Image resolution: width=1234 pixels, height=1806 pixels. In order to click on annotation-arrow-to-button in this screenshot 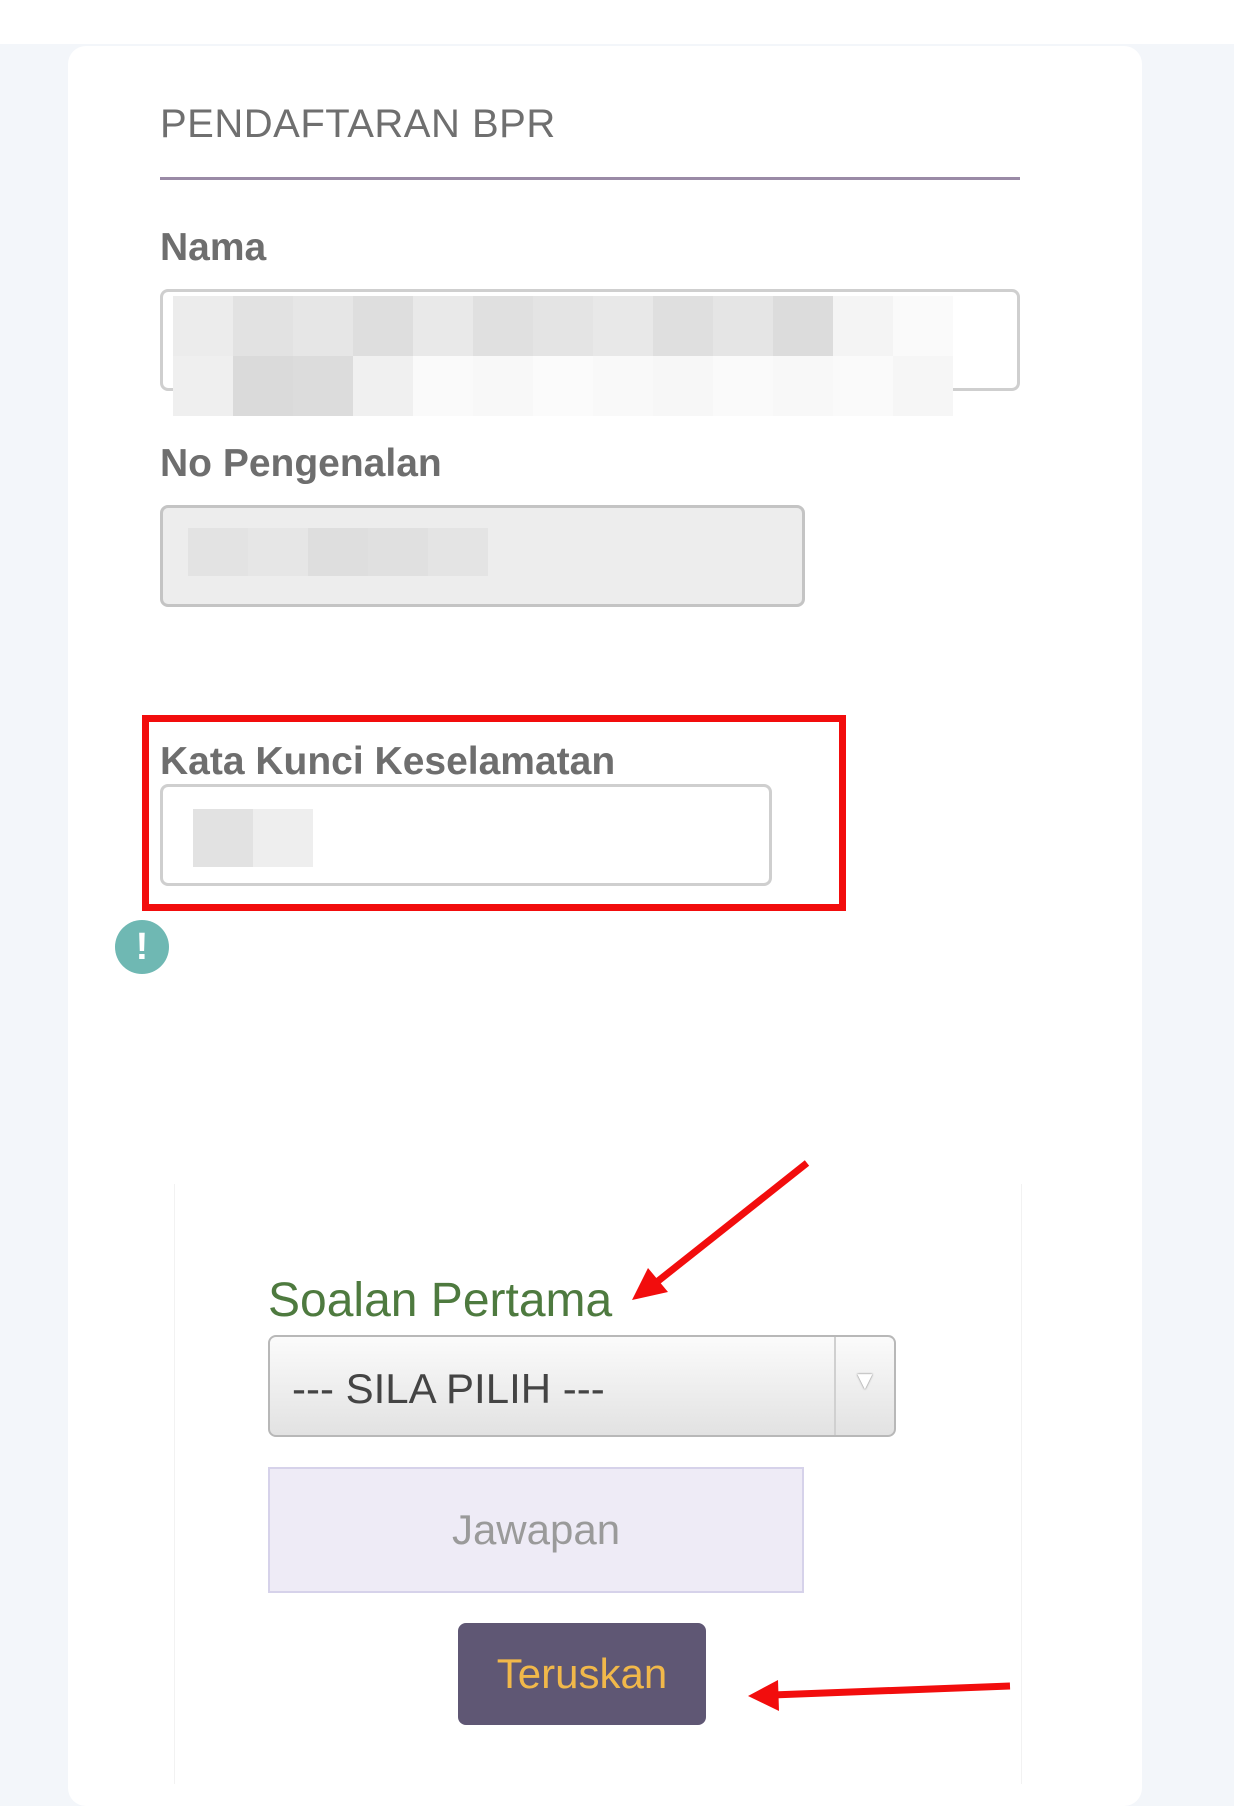, I will do `click(879, 1695)`.